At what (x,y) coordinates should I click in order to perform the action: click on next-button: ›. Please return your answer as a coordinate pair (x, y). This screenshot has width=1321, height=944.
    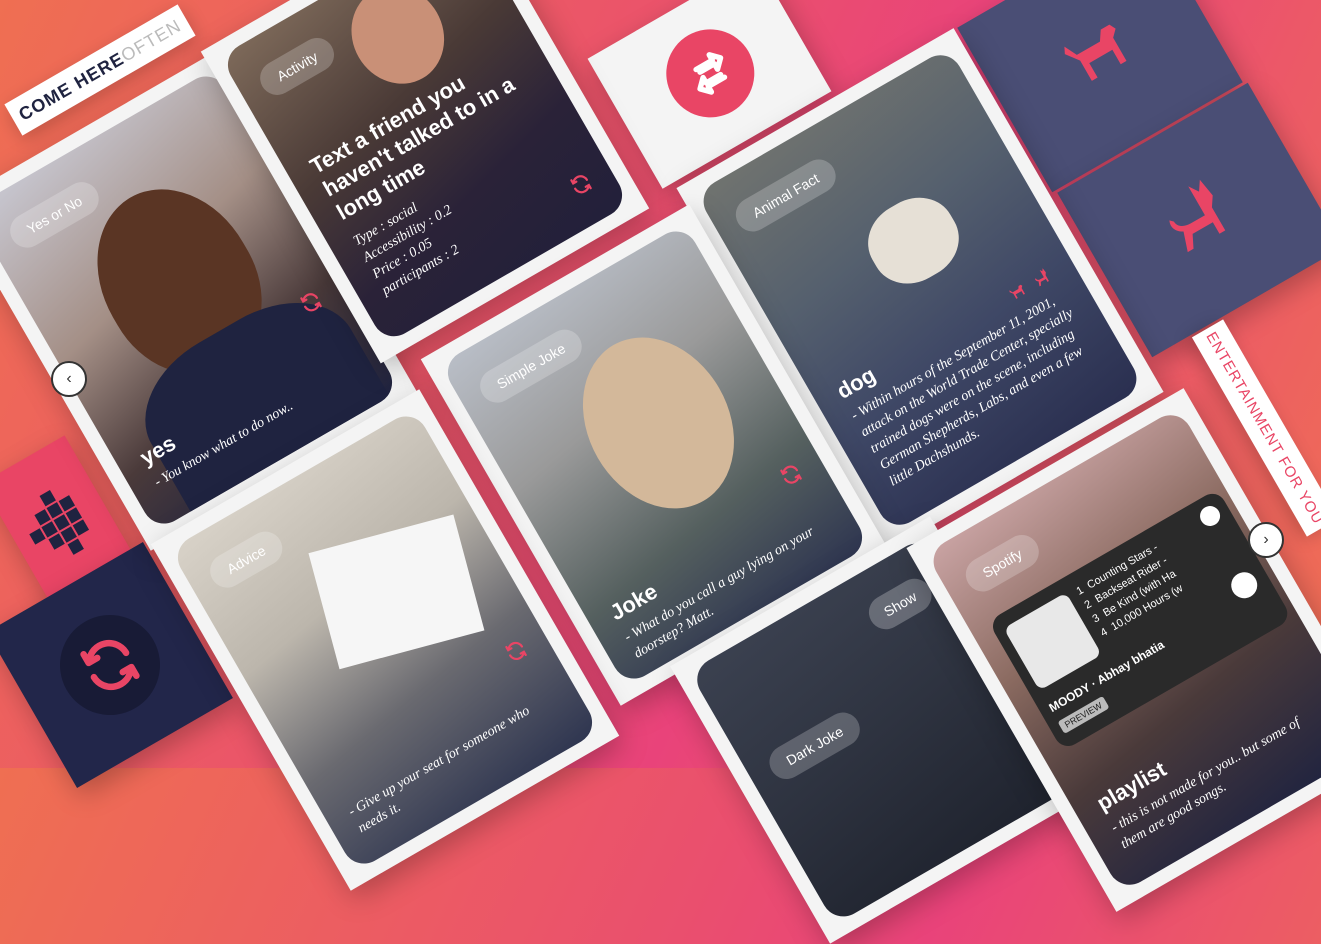
    Looking at the image, I should click on (1266, 540).